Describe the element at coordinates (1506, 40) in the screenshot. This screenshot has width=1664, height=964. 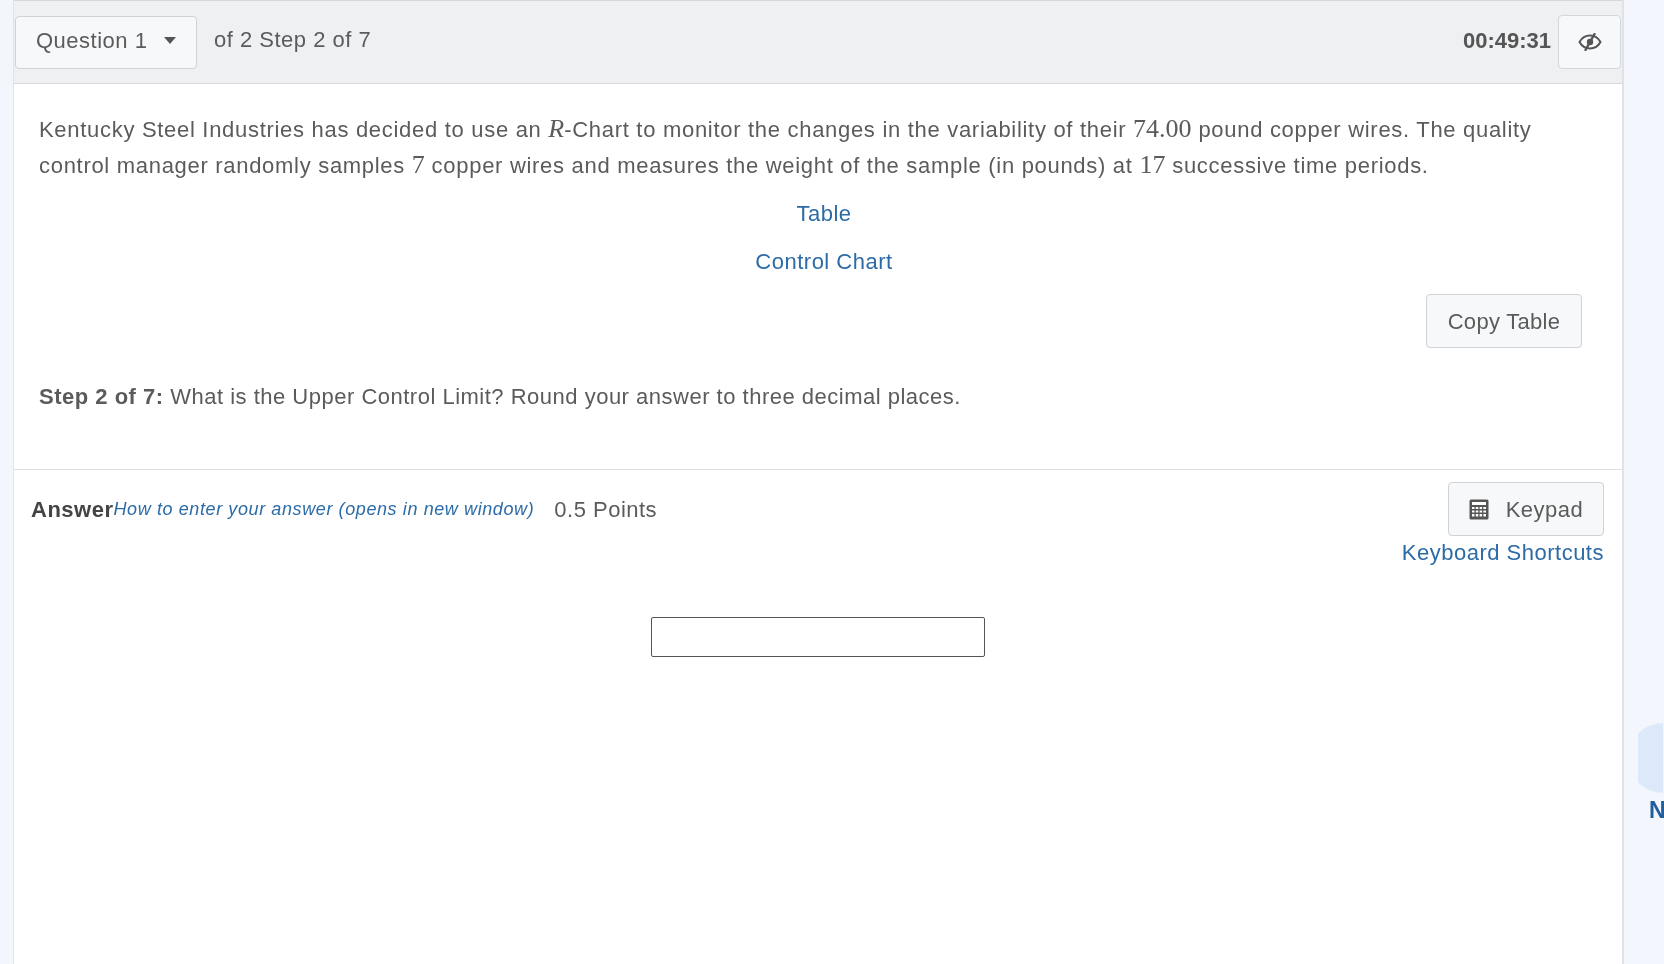
I see `timer: 00:49:31` at that location.